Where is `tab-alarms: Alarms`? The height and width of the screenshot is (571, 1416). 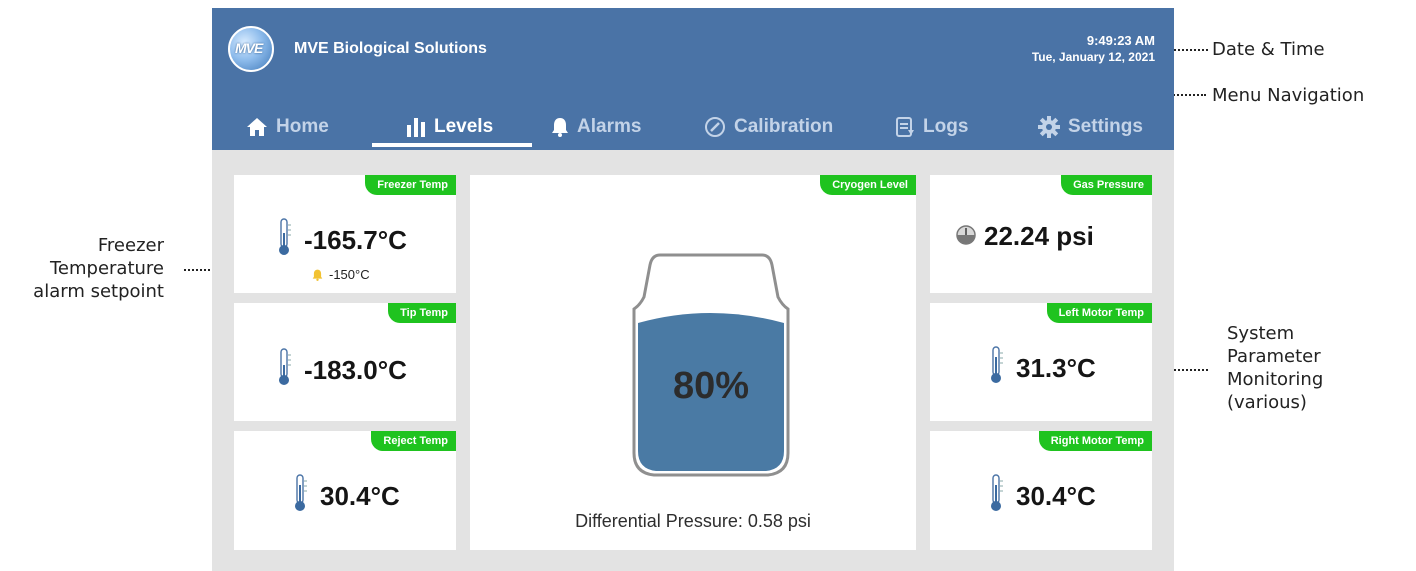 tab-alarms: Alarms is located at coordinates (596, 126).